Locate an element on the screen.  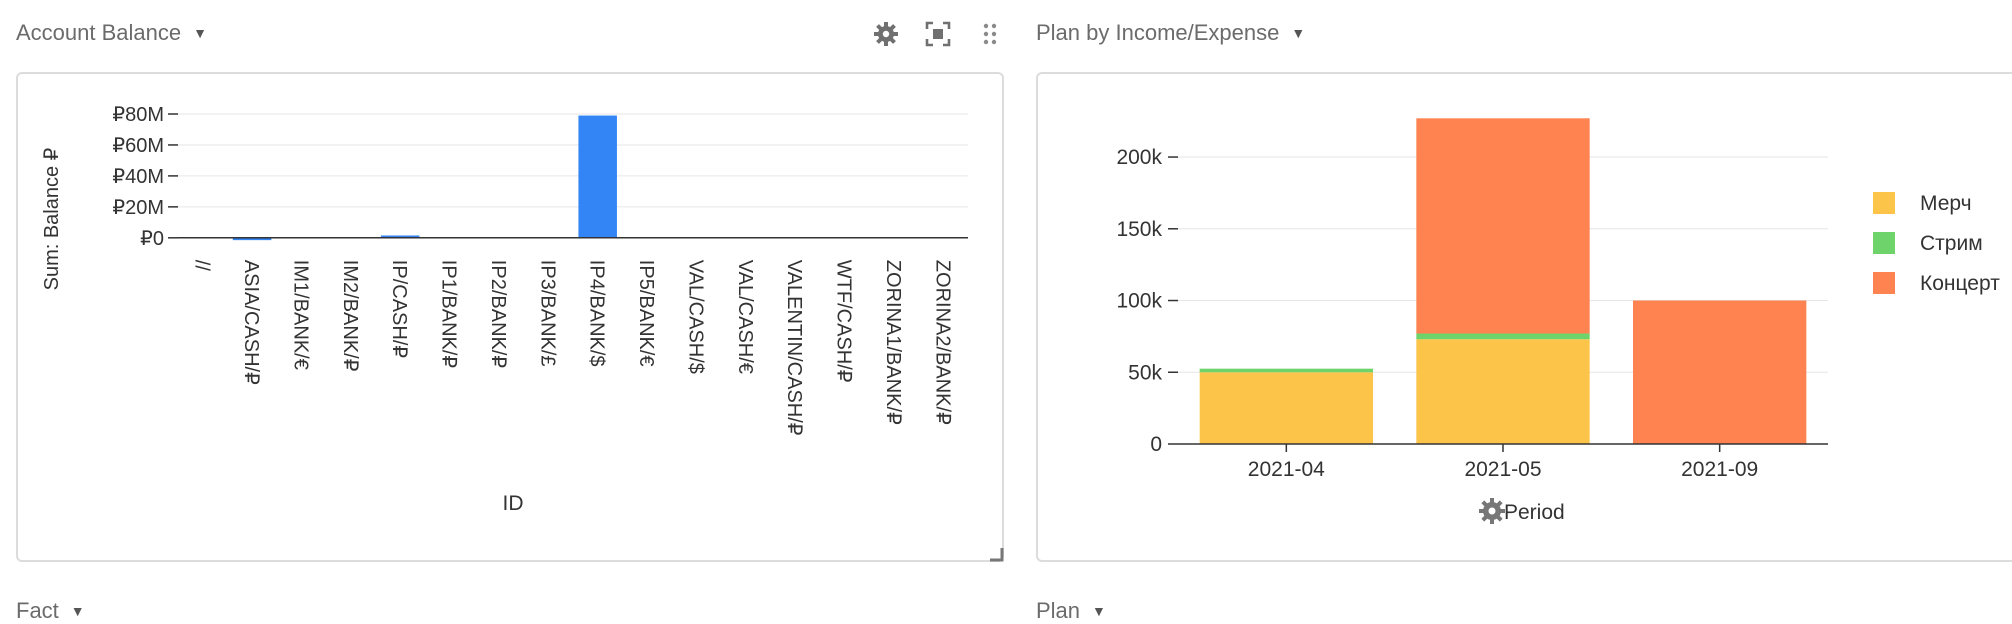
y-tick-label: ₽0 is located at coordinates (152, 239).